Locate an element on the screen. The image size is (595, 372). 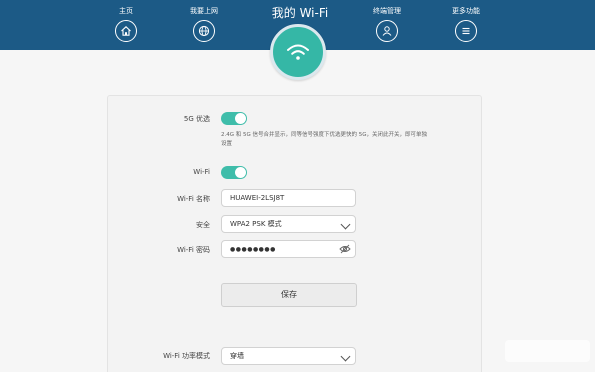
password-input: ●●●●●●●● is located at coordinates (288, 249).